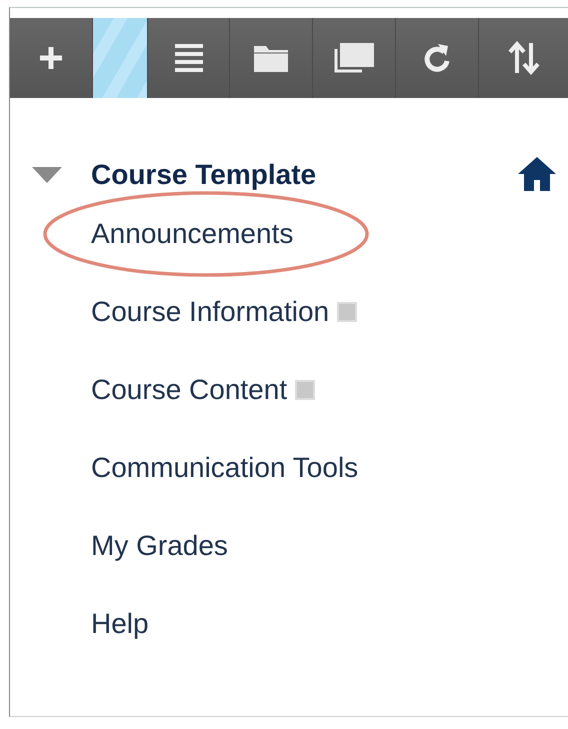 The height and width of the screenshot is (729, 568). I want to click on menu-link: Course Information, so click(210, 312).